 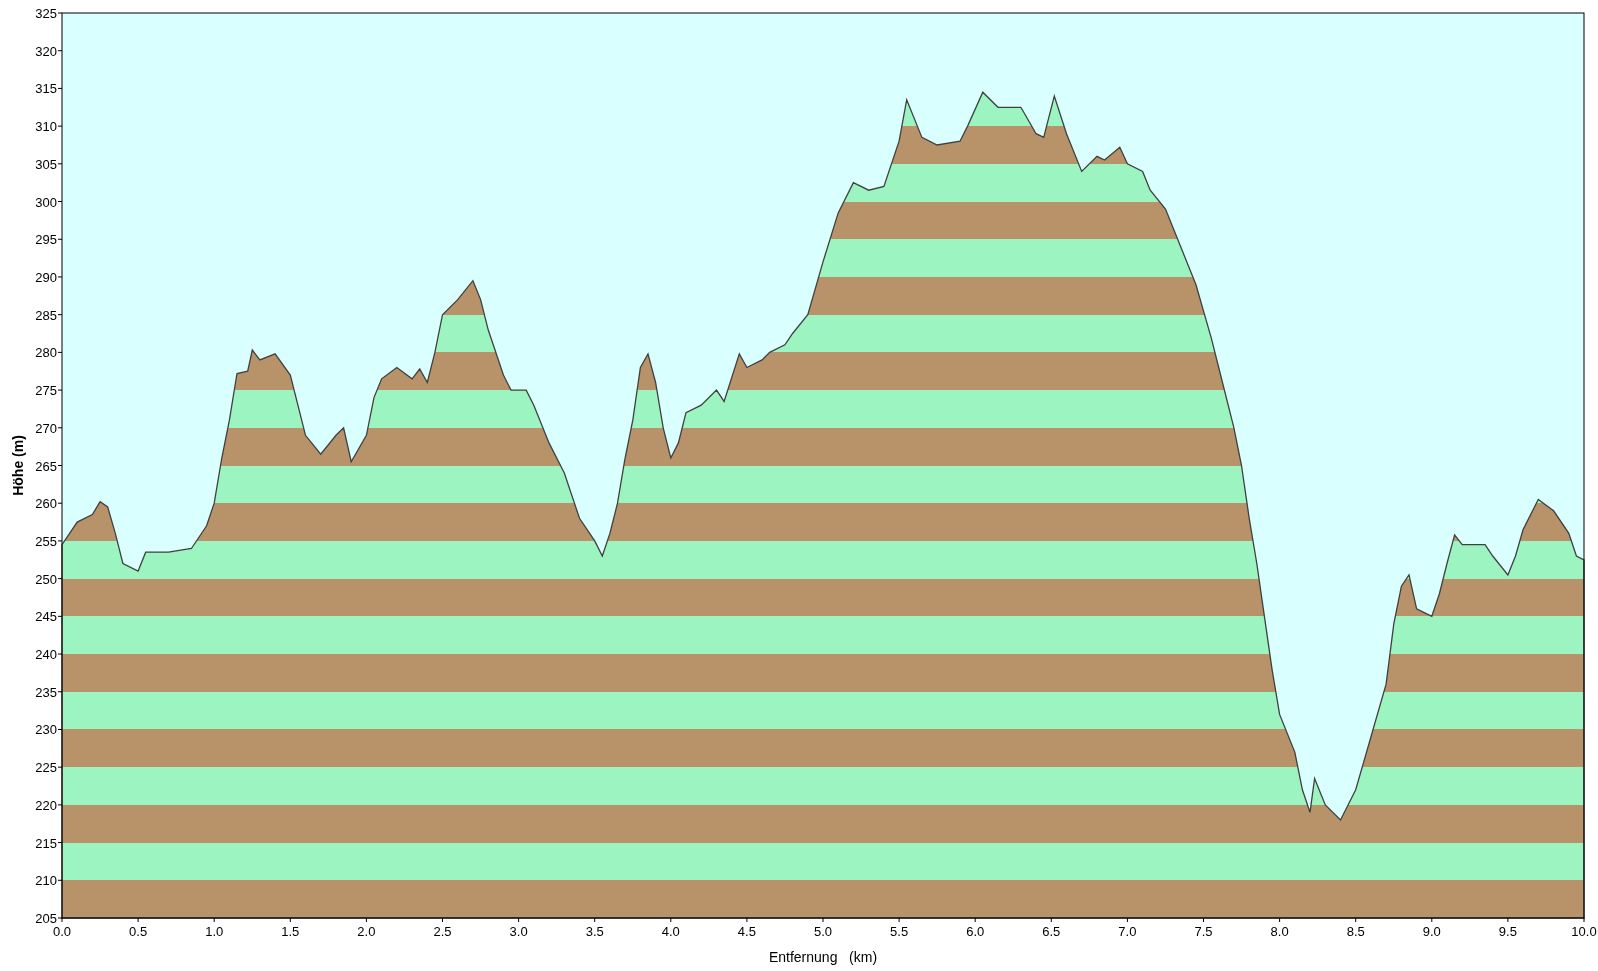 What do you see at coordinates (594, 931) in the screenshot?
I see `x-tick-label: 3.5` at bounding box center [594, 931].